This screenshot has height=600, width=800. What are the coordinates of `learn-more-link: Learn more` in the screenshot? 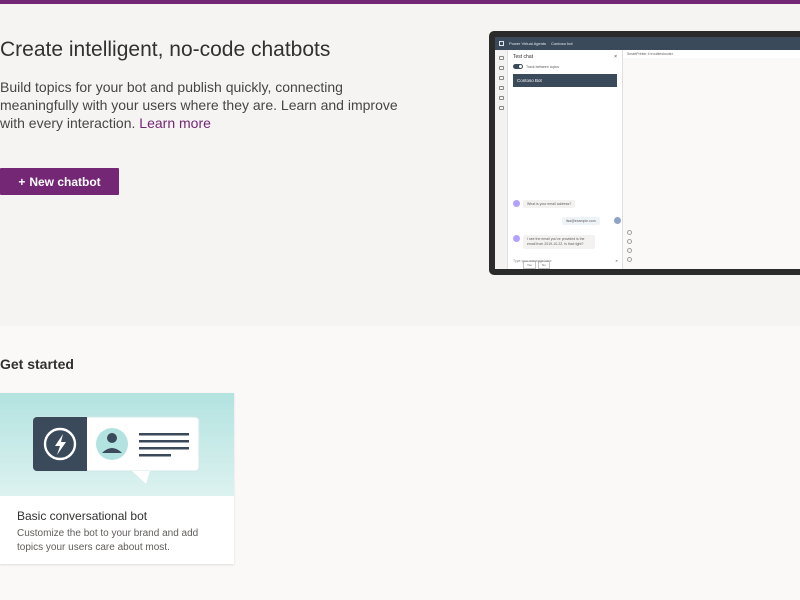 It's located at (175, 123).